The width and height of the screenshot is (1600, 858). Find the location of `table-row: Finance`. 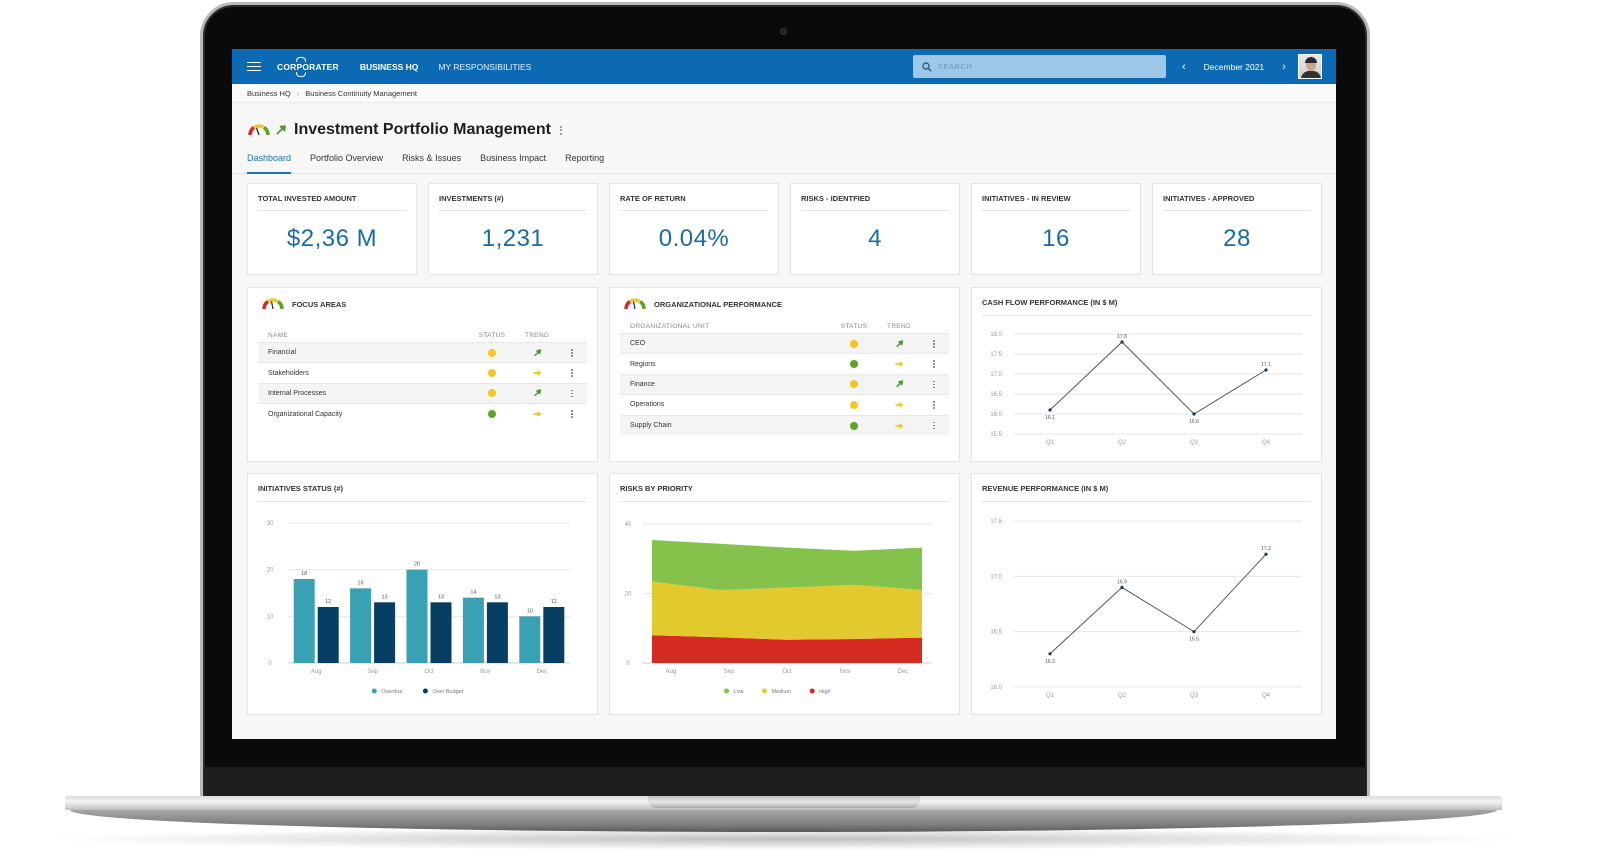

table-row: Finance is located at coordinates (784, 384).